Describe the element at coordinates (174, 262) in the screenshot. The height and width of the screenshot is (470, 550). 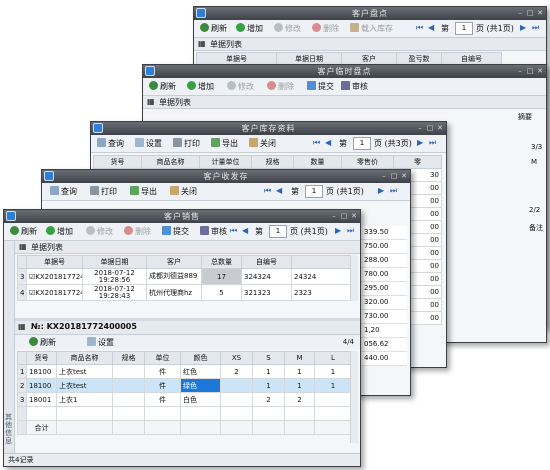
I see `col-header: 客户` at that location.